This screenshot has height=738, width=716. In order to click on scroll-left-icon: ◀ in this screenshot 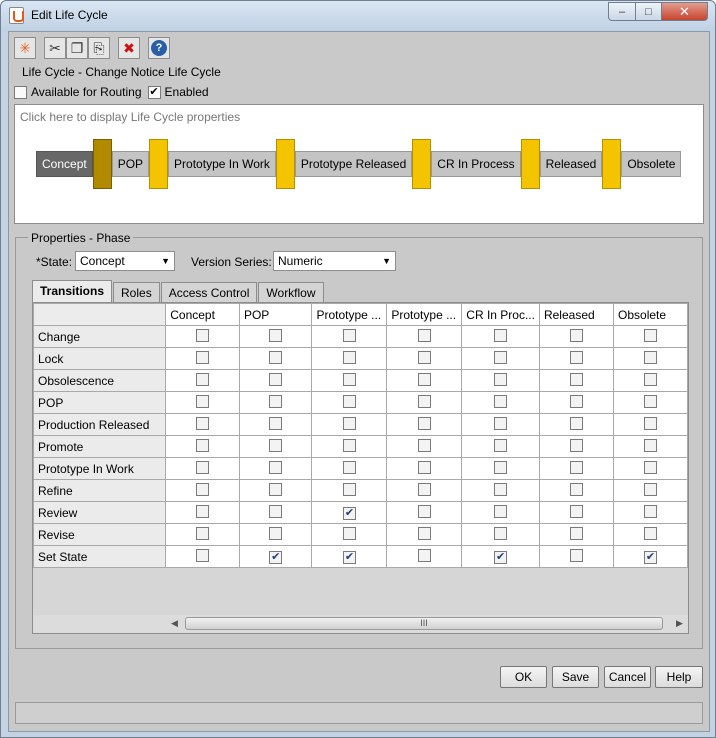, I will do `click(174, 623)`.